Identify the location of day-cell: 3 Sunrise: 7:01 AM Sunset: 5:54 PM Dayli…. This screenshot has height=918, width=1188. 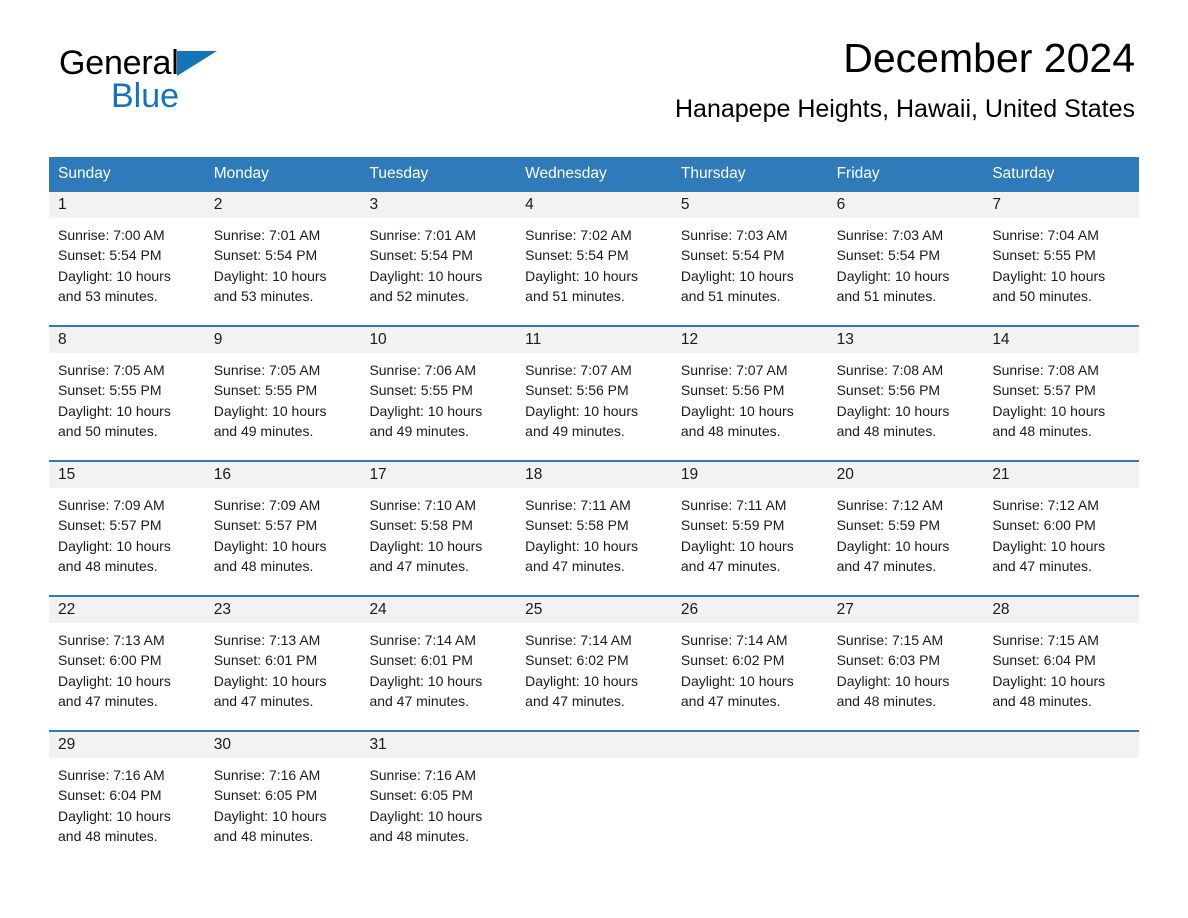
(438, 258).